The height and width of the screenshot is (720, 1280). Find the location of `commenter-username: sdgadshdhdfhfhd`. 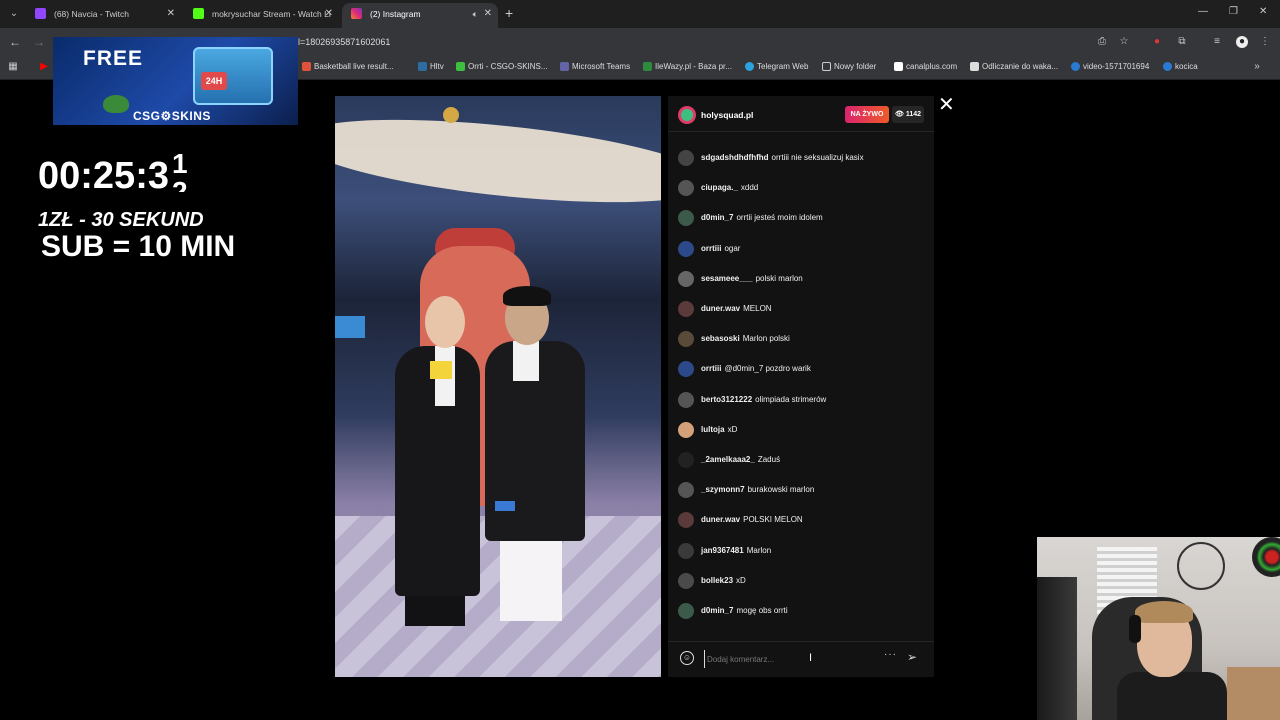

commenter-username: sdgadshdhdfhfhd is located at coordinates (735, 157).